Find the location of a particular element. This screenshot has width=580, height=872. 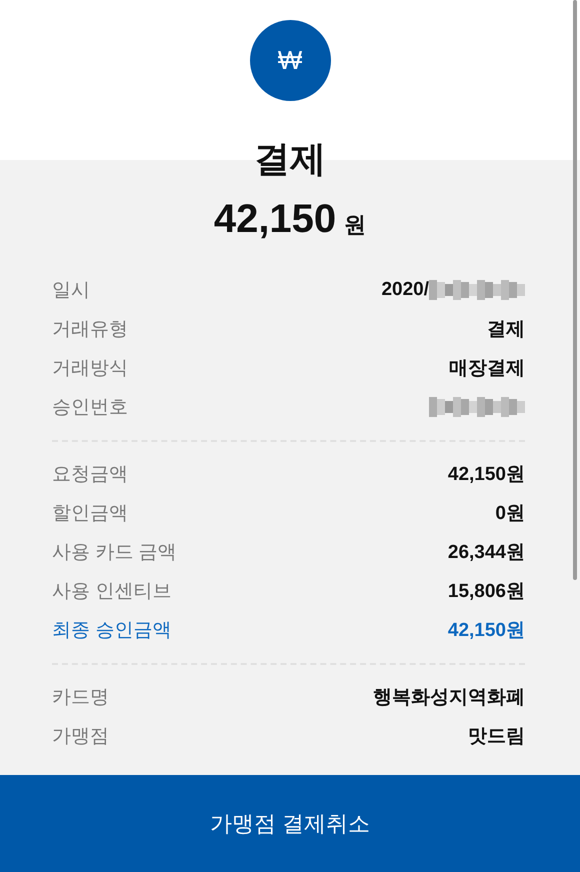

detail-label: 가맹점 is located at coordinates (80, 736).